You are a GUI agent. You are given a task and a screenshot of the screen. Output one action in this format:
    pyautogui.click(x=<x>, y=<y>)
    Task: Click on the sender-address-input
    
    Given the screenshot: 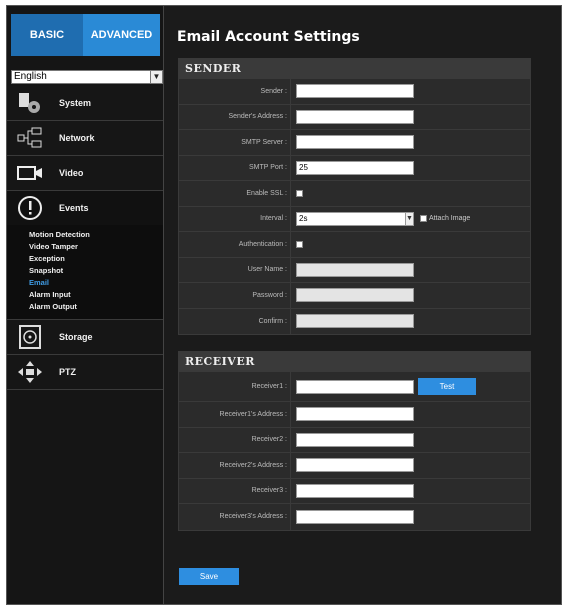 What is the action you would take?
    pyautogui.click(x=355, y=116)
    